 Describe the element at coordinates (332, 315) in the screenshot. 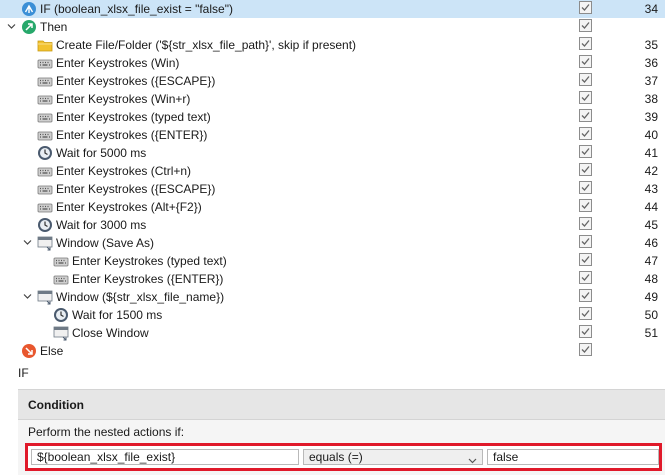

I see `tree-row: Wait for 1500 ms 50` at that location.